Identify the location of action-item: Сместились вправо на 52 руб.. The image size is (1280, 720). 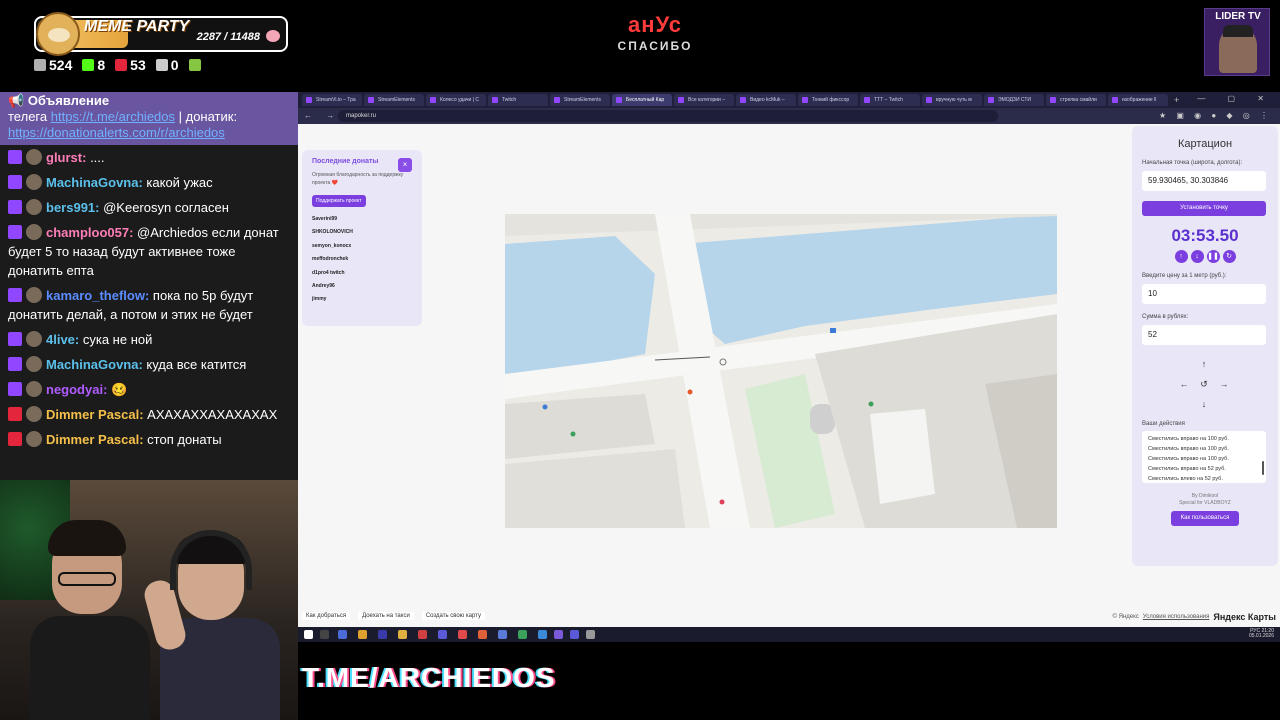
(1187, 469).